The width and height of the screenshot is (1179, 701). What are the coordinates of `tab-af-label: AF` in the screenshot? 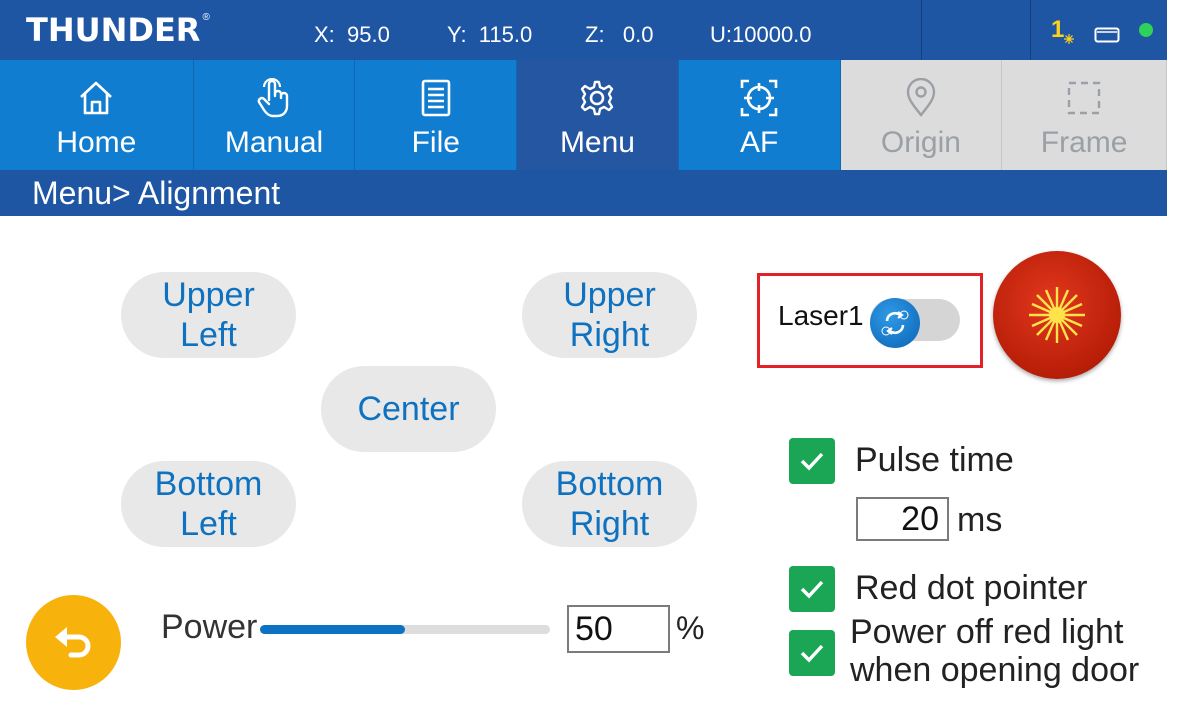 It's located at (759, 142).